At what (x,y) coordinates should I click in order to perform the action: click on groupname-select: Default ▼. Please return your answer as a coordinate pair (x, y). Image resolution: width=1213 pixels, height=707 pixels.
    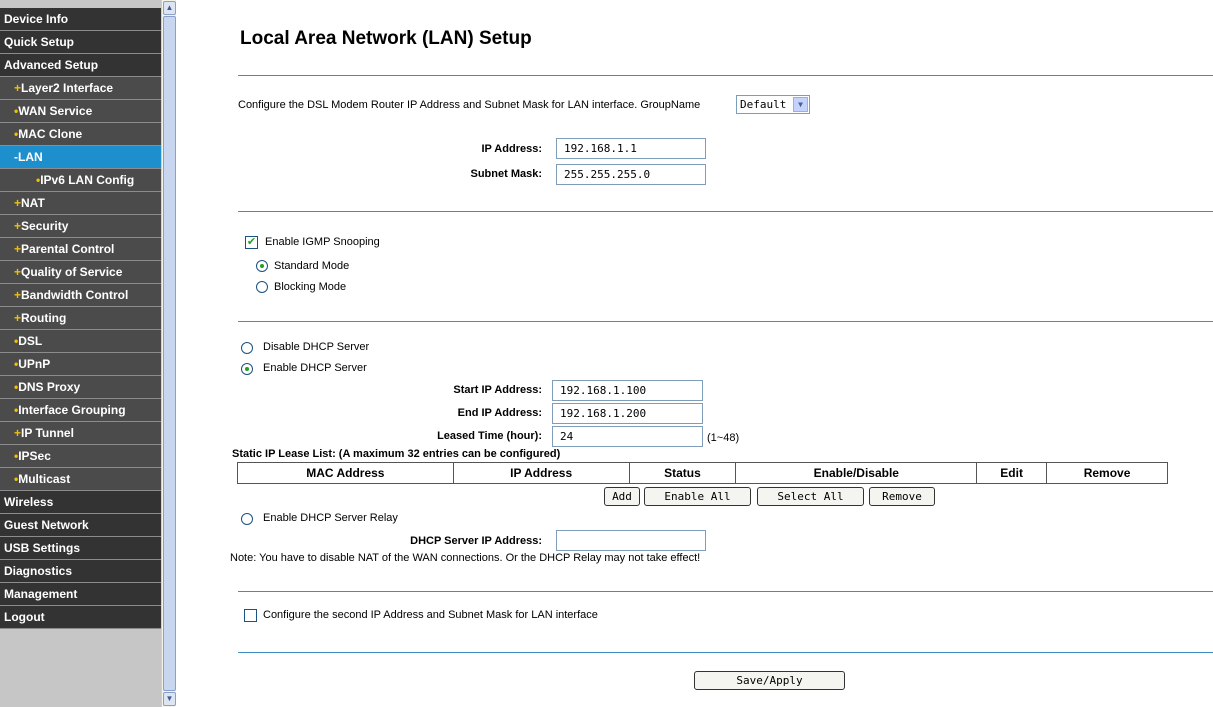
    Looking at the image, I should click on (773, 104).